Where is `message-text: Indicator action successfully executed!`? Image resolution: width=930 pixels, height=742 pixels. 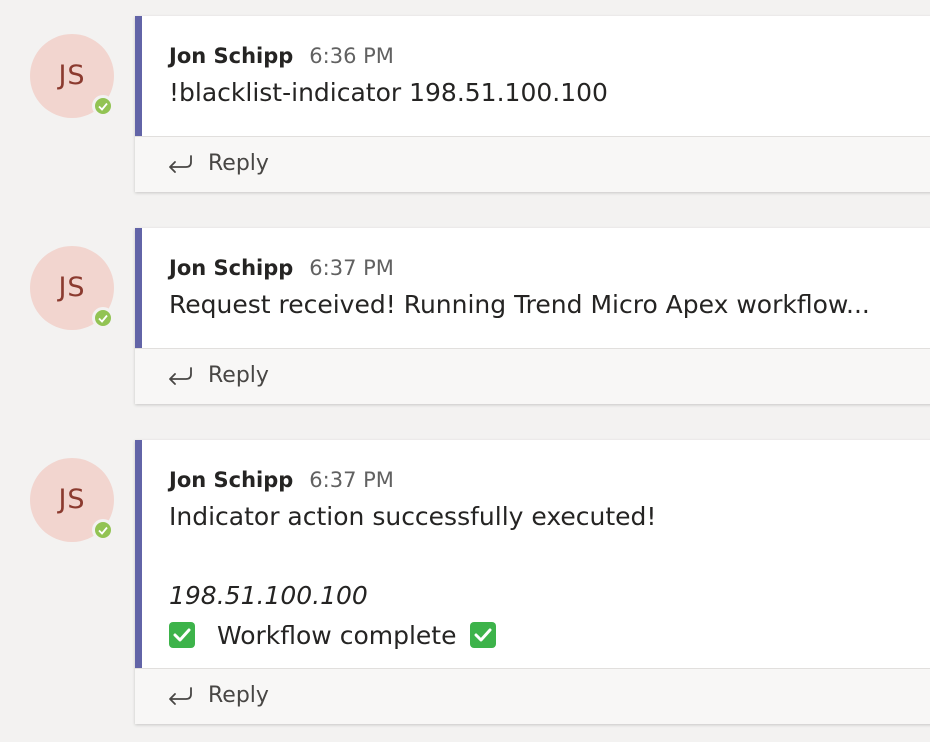
message-text: Indicator action successfully executed! is located at coordinates (413, 516).